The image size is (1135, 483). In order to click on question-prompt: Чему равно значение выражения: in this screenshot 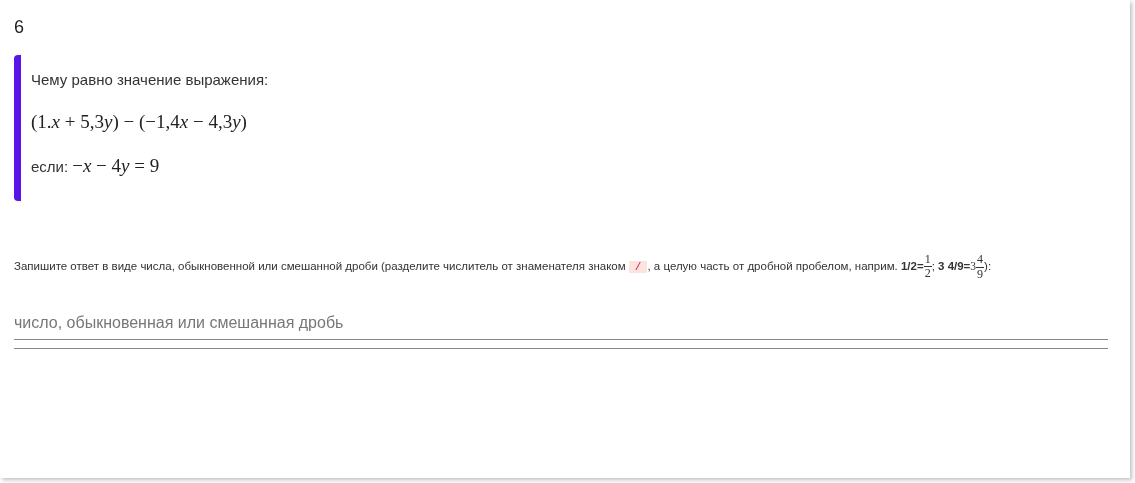, I will do `click(150, 80)`.